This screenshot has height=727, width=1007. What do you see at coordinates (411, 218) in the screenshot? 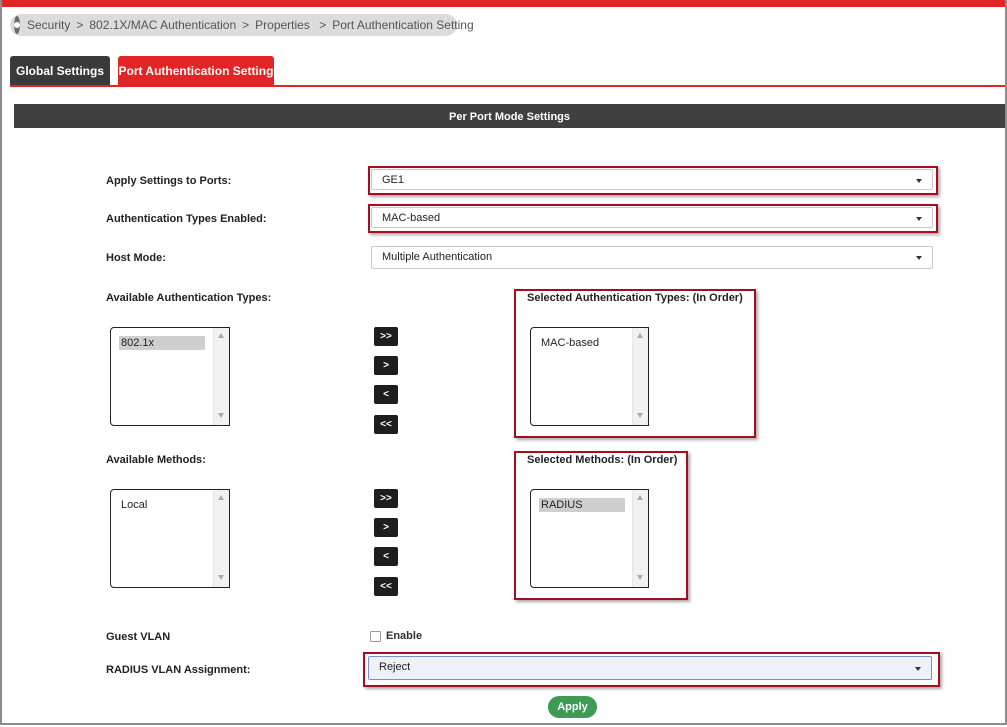
I see `auth-types-enabled-value: MAC-based` at bounding box center [411, 218].